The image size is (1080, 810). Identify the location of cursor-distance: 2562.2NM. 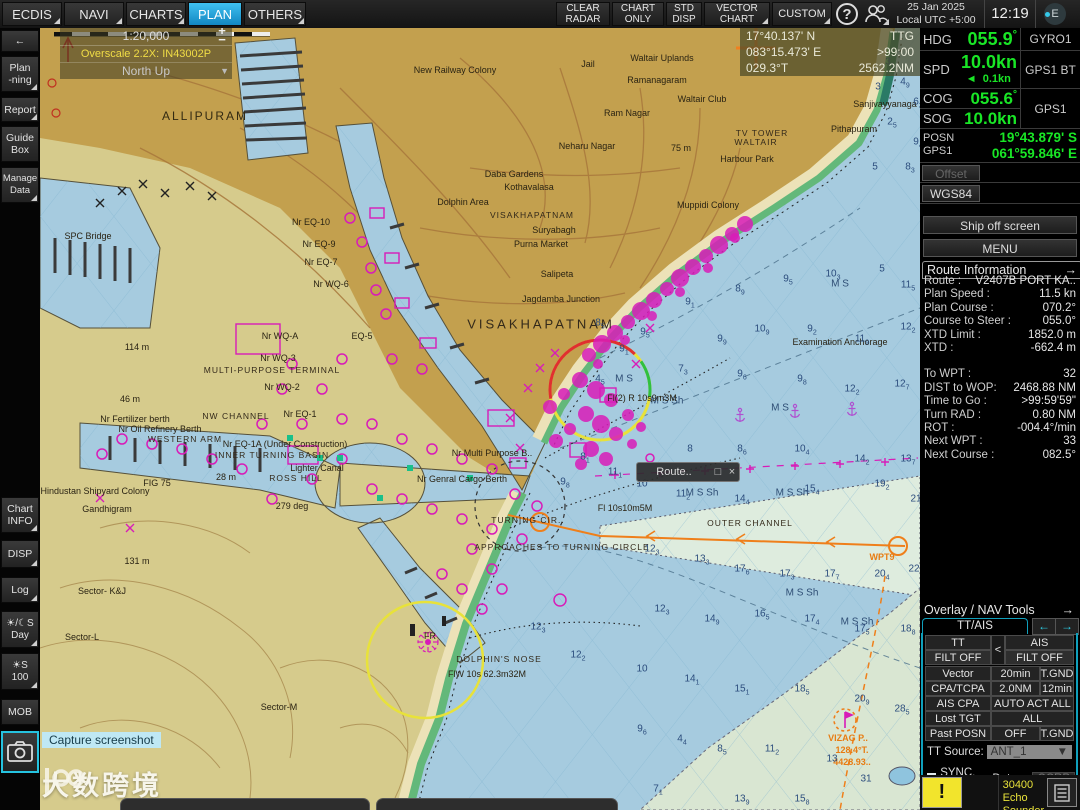
(886, 68).